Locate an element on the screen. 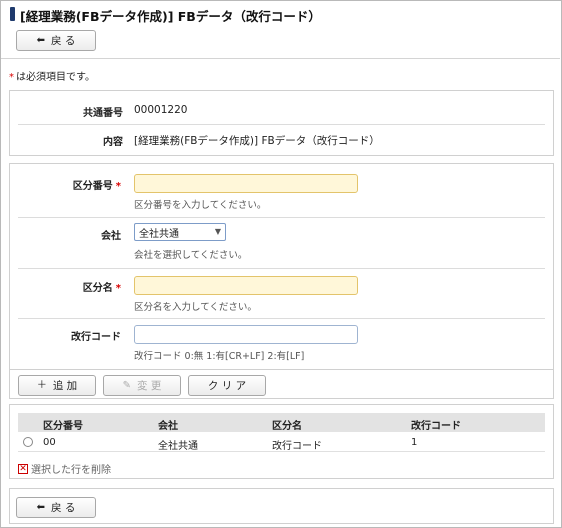 This screenshot has height=528, width=562. category-name-input is located at coordinates (246, 285).